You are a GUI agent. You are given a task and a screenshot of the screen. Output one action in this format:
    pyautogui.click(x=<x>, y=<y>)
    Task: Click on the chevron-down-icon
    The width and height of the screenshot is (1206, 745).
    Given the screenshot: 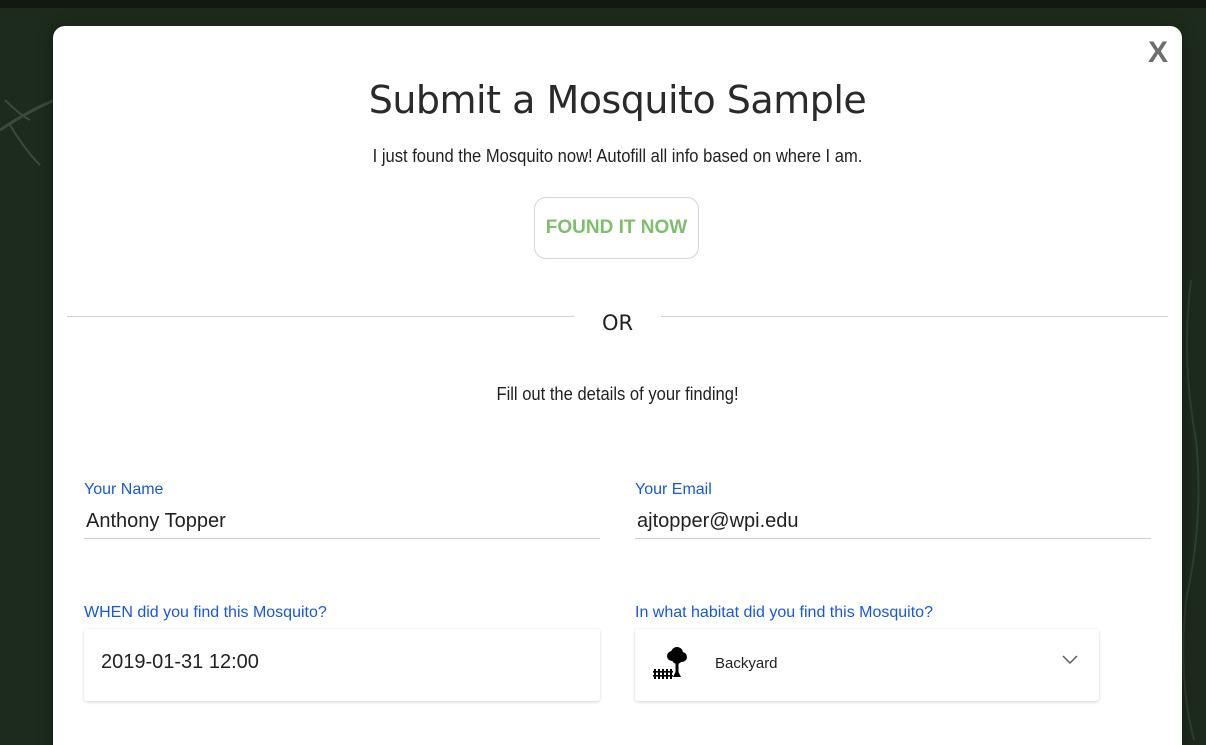 What is the action you would take?
    pyautogui.click(x=1070, y=659)
    